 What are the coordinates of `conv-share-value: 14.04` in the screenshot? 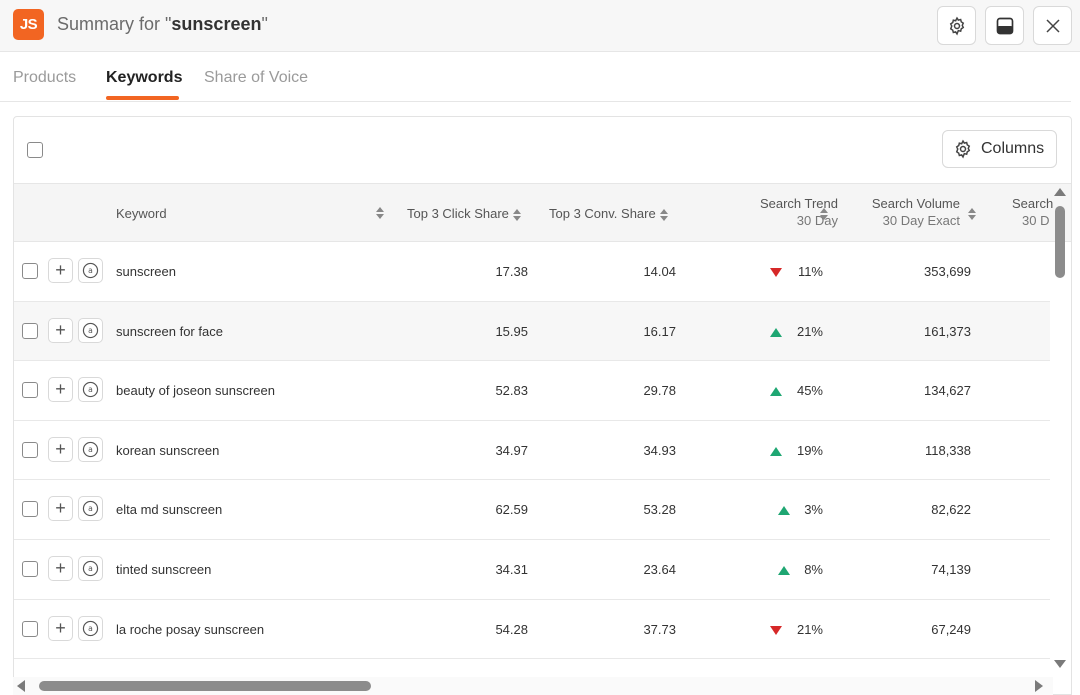 It's located at (659, 271).